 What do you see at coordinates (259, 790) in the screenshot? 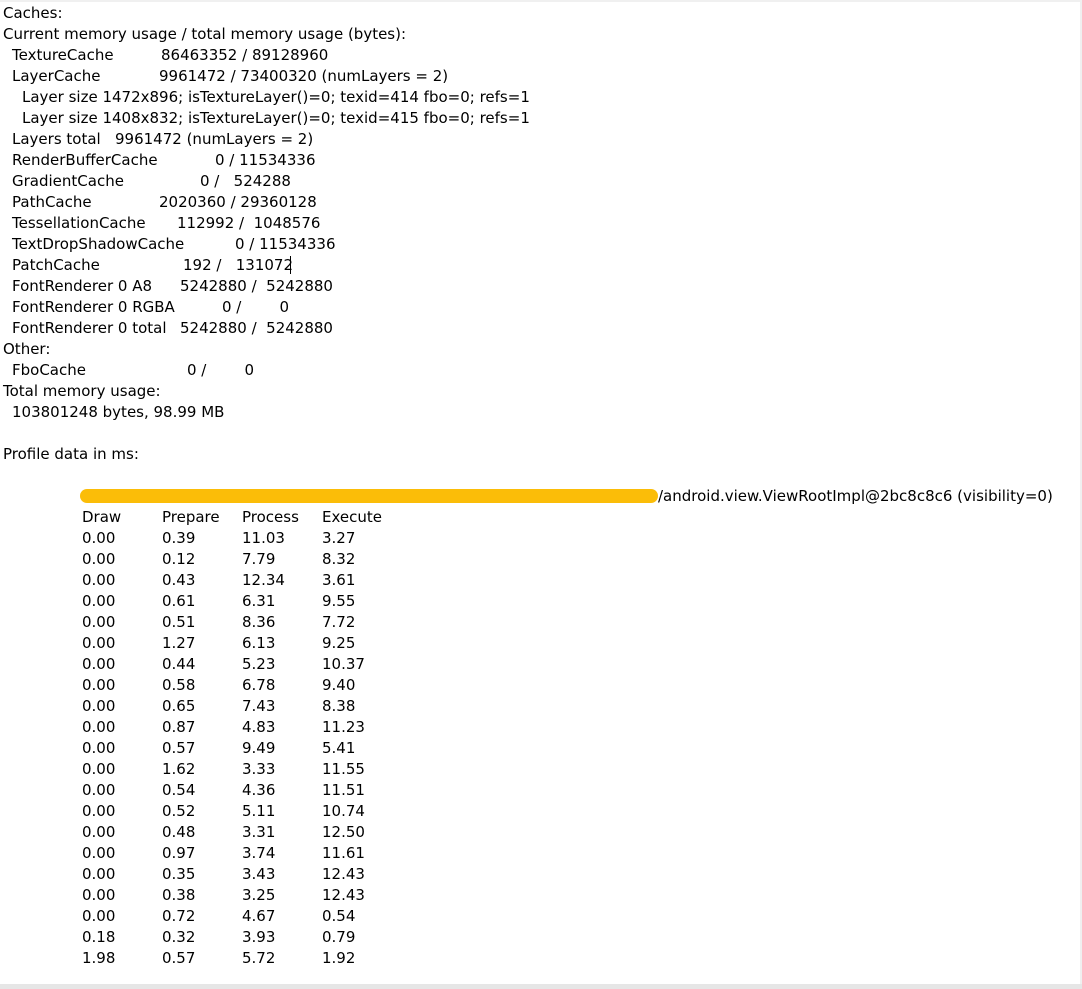
I see `cell-process: 4.36` at bounding box center [259, 790].